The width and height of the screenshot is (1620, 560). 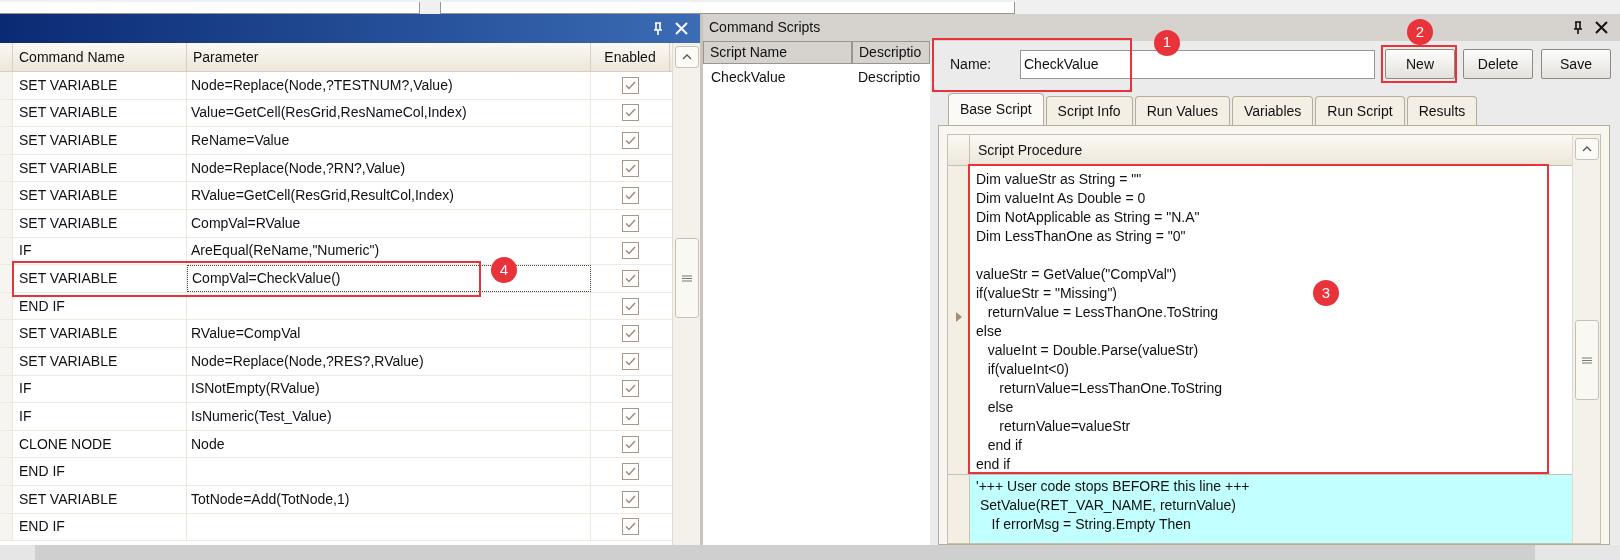 I want to click on row-pointer-icon, so click(x=958, y=317).